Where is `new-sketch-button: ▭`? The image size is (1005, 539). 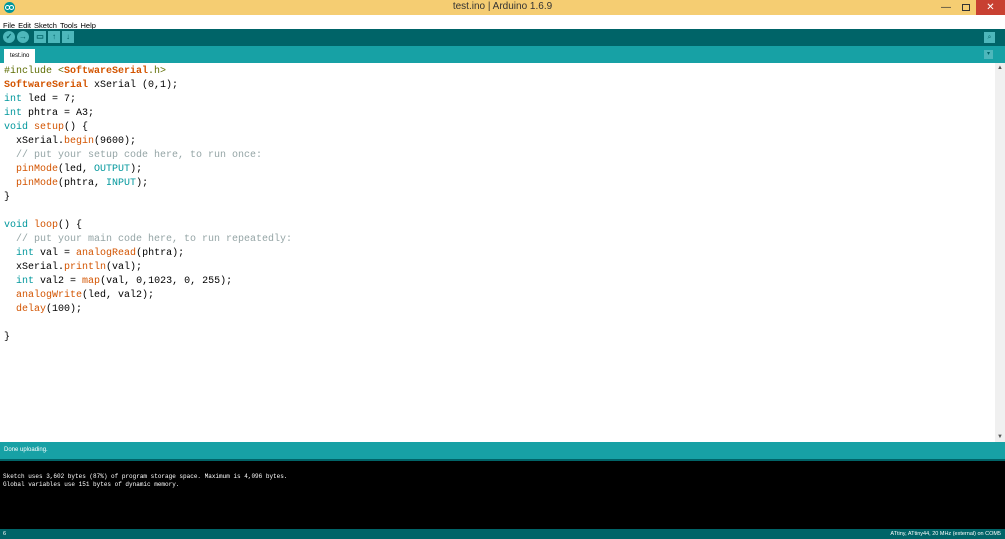
new-sketch-button: ▭ is located at coordinates (40, 37).